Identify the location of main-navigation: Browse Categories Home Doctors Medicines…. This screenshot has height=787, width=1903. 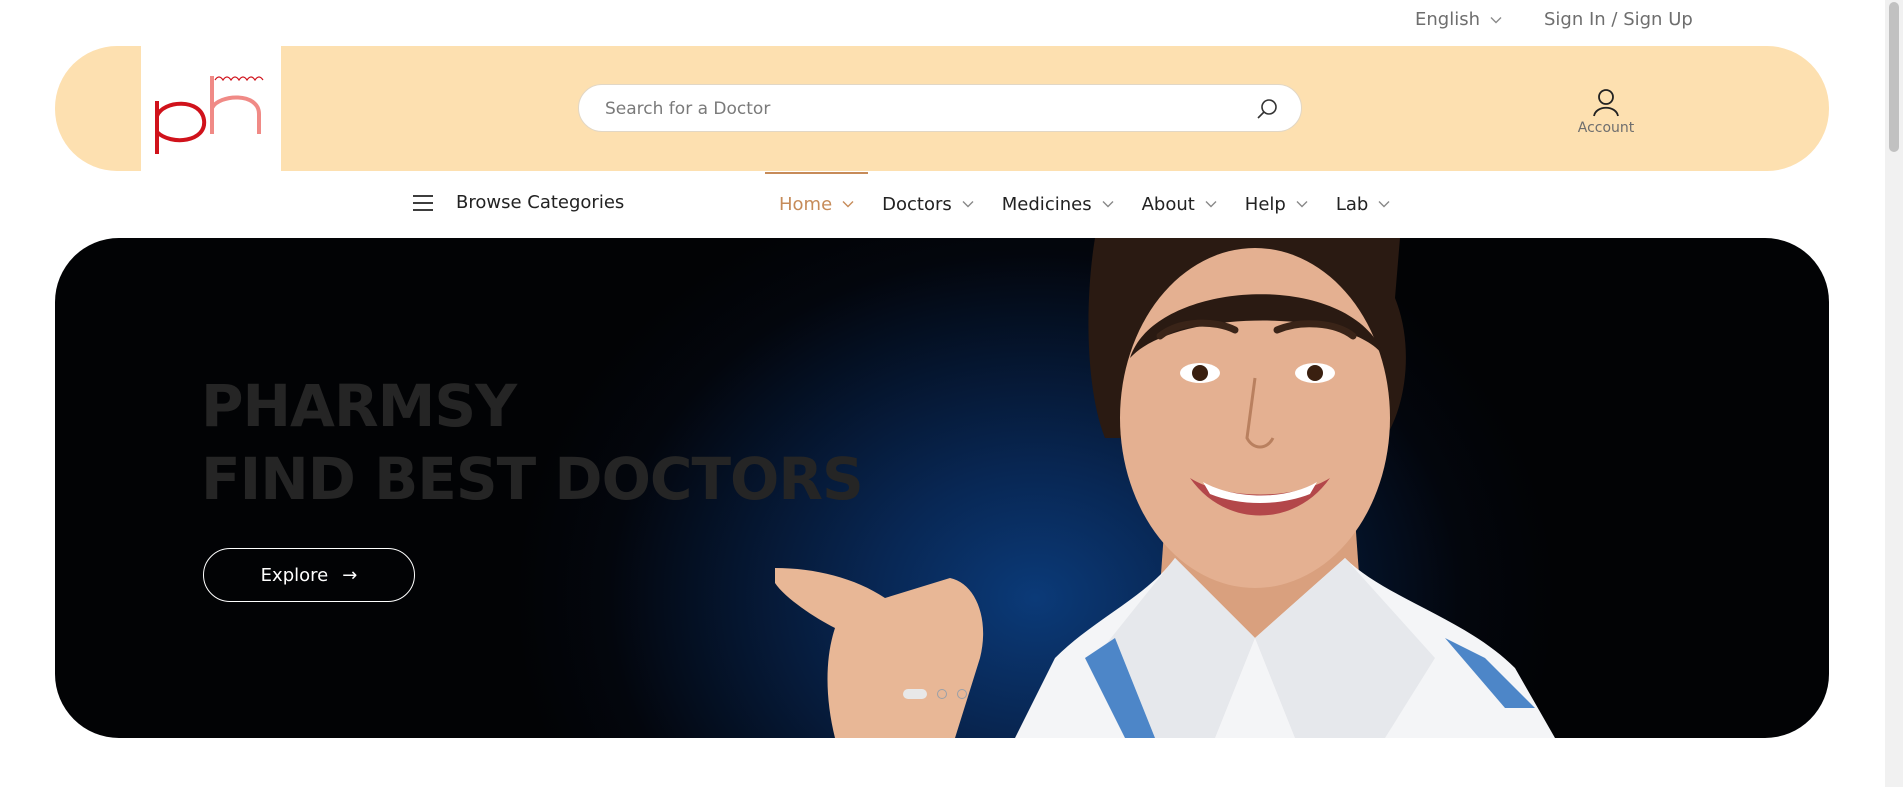
(951, 204).